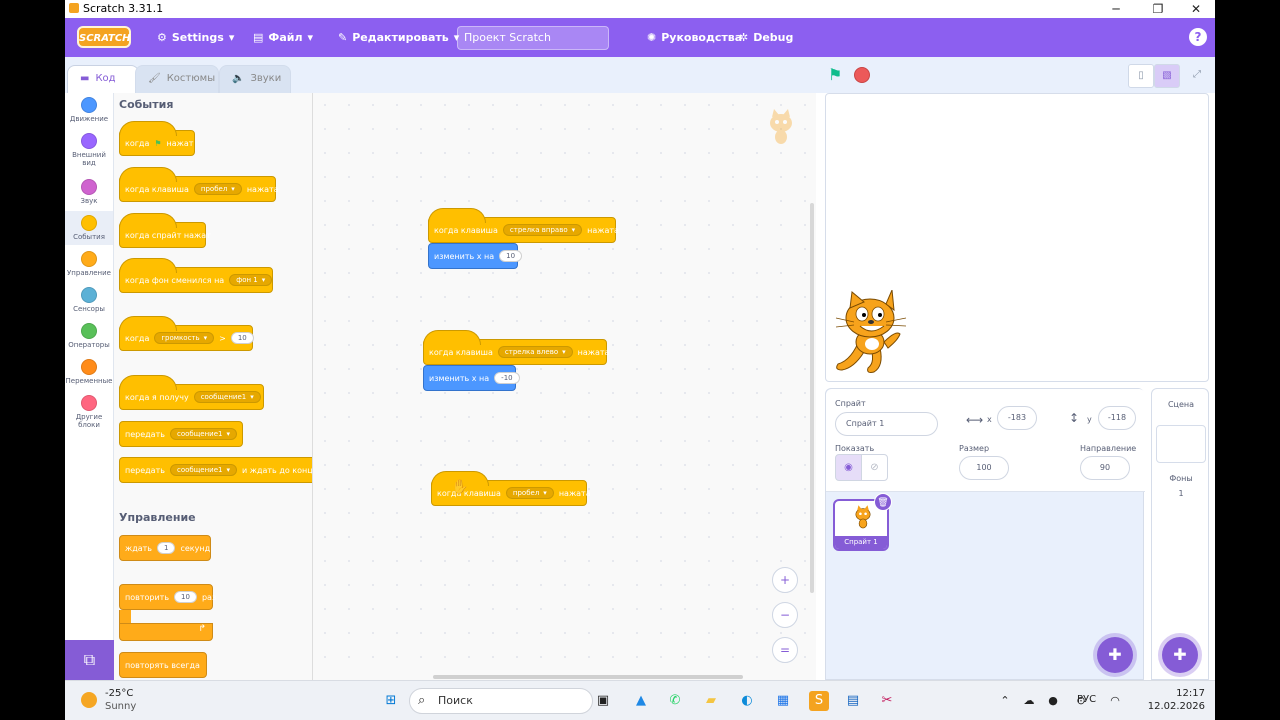 This screenshot has height=720, width=1280. I want to click on settings-menu: ⚙ Settings ▾, so click(195, 38).